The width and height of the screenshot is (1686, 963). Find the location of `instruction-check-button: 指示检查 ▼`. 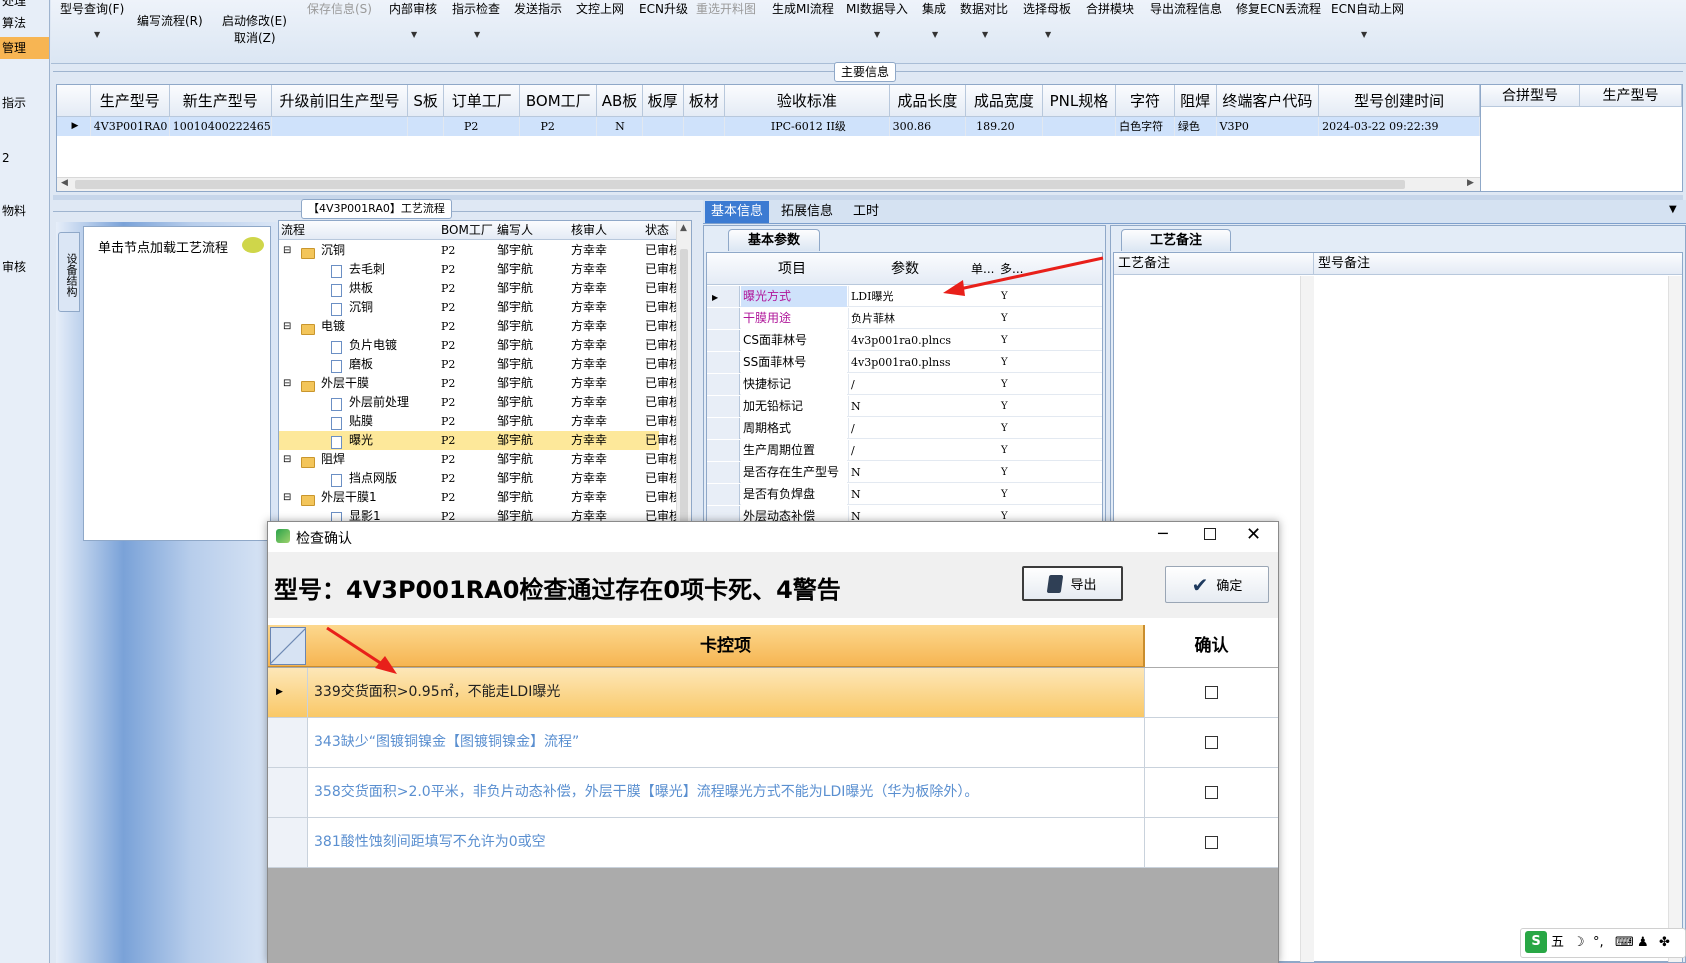

instruction-check-button: 指示检查 ▼ is located at coordinates (476, 19).